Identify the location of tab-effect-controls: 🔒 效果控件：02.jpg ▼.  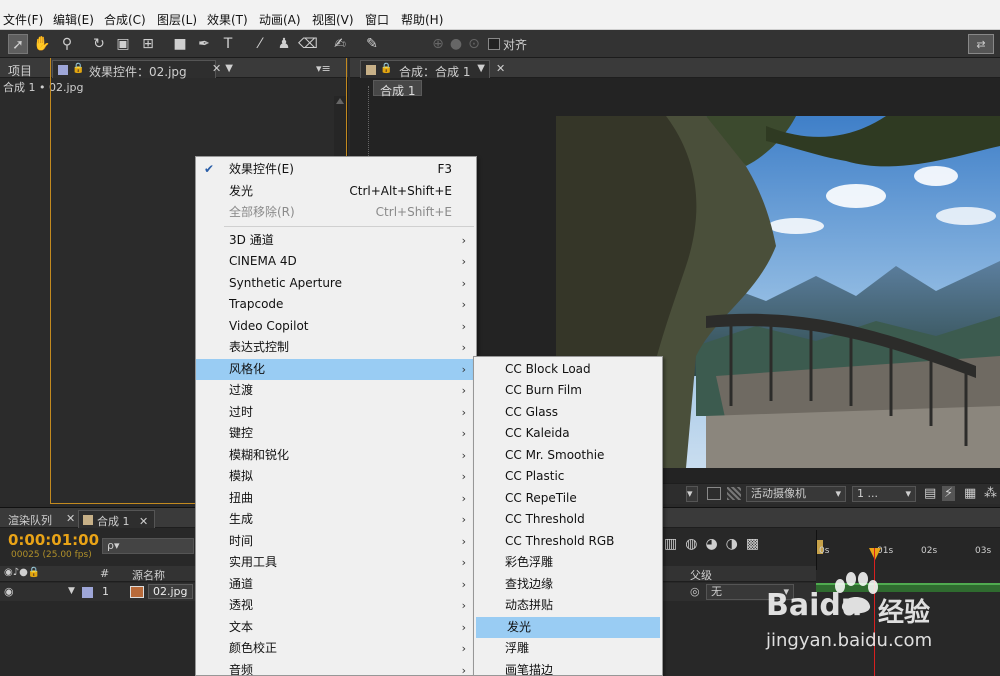
(142, 69).